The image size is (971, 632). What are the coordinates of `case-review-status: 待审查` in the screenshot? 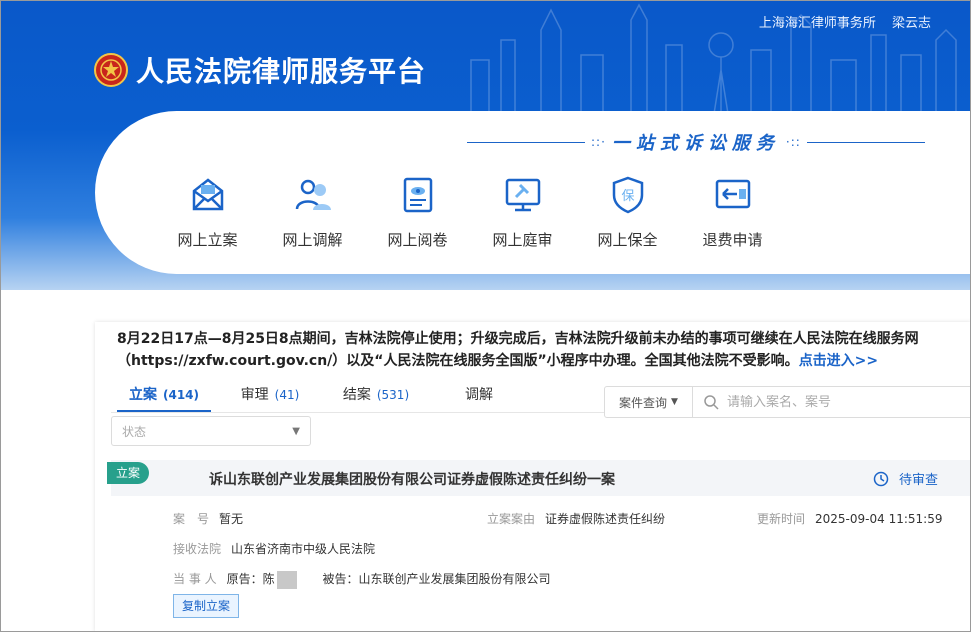 It's located at (905, 478).